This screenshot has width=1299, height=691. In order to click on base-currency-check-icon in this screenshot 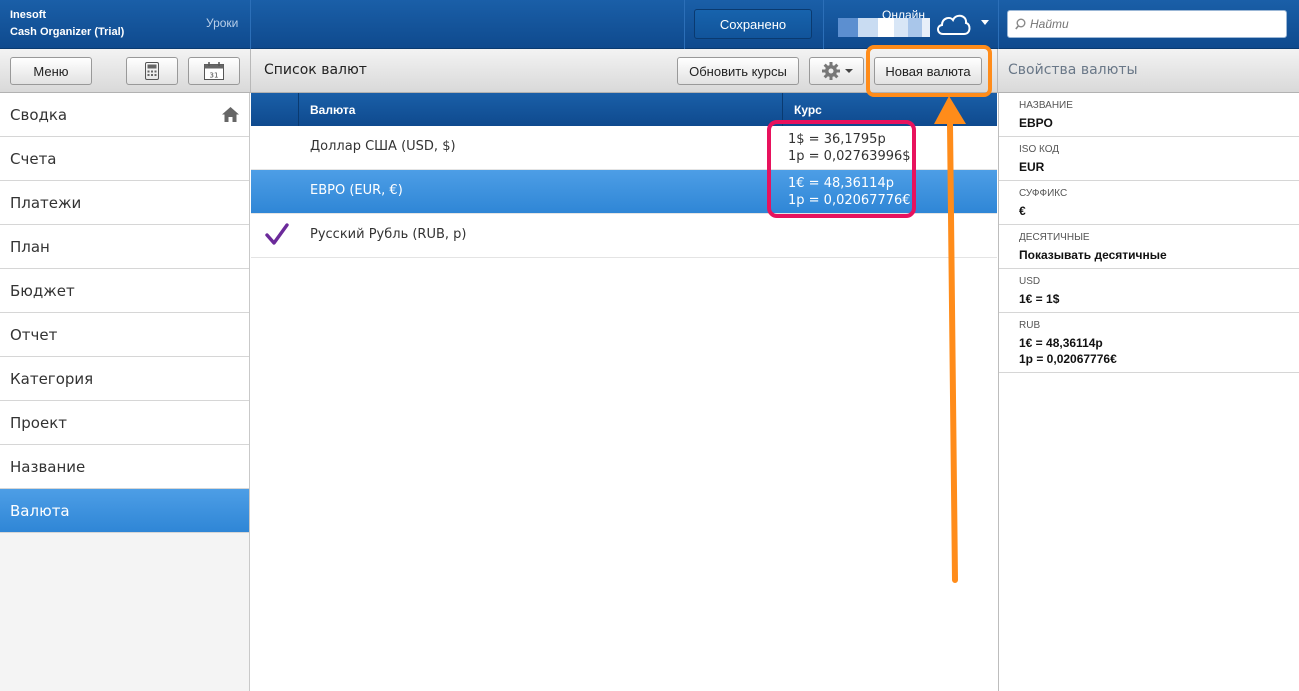, I will do `click(277, 234)`.